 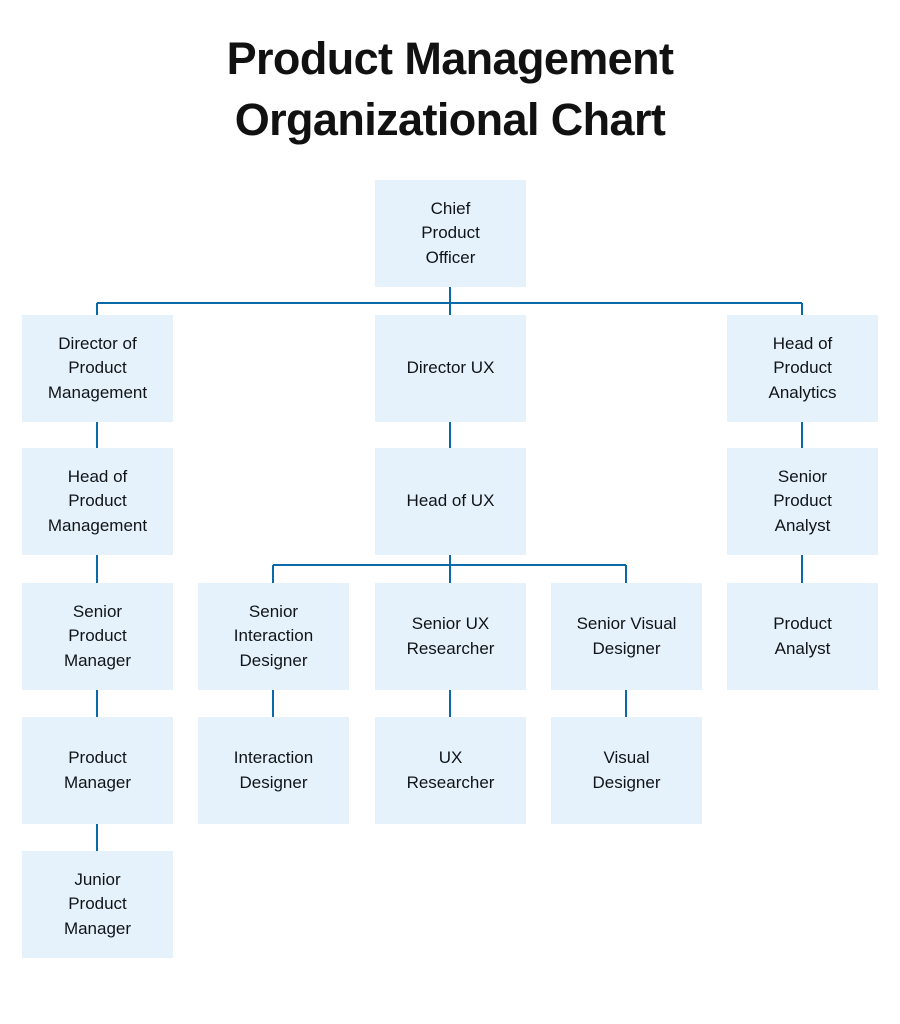 I want to click on org-node-label: Interaction Designer, so click(x=273, y=770).